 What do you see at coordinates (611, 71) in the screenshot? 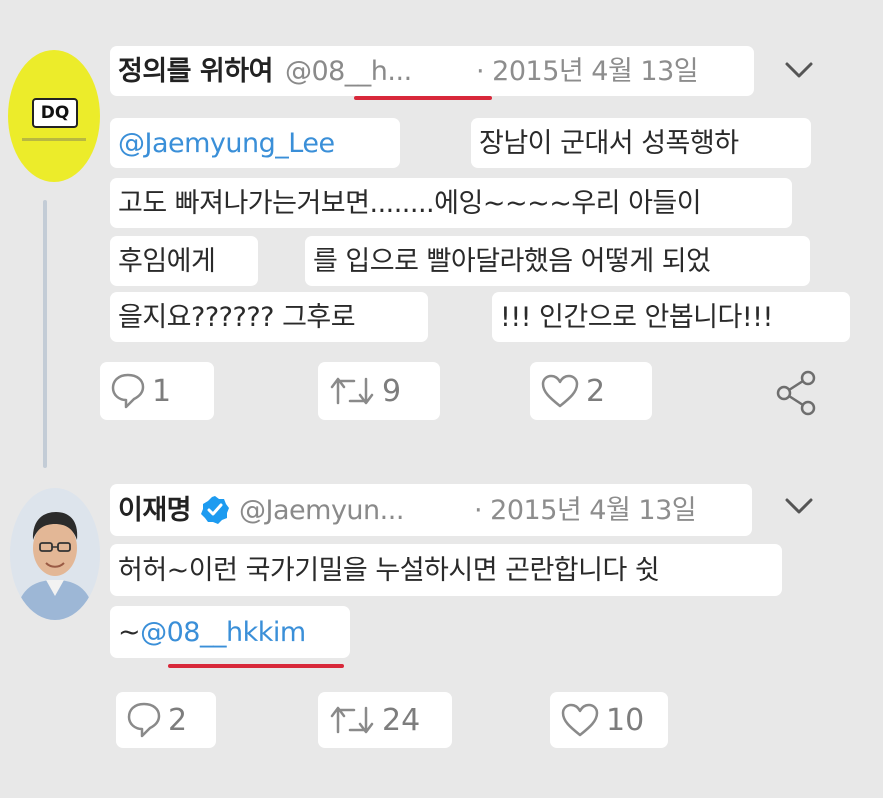
I see `tweet1-date: · 2015년 4월 13일` at bounding box center [611, 71].